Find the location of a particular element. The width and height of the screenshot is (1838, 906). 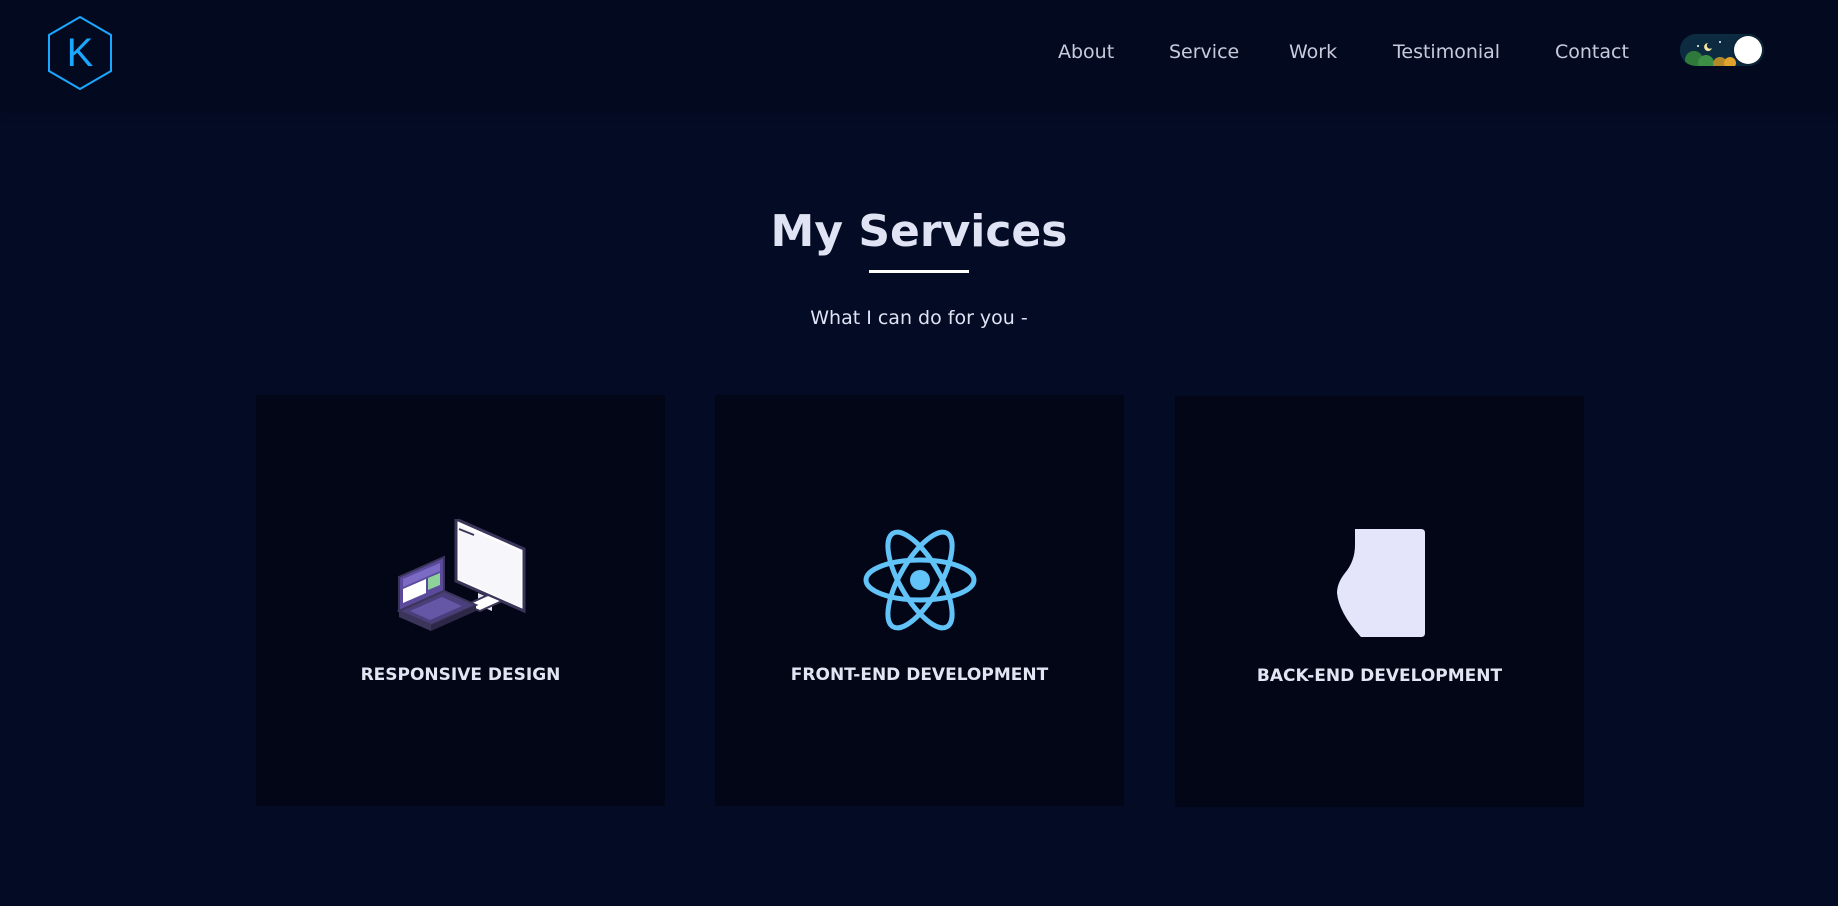

service-card-back-end: BACK-END DEVELOPMENT is located at coordinates (1379, 601).